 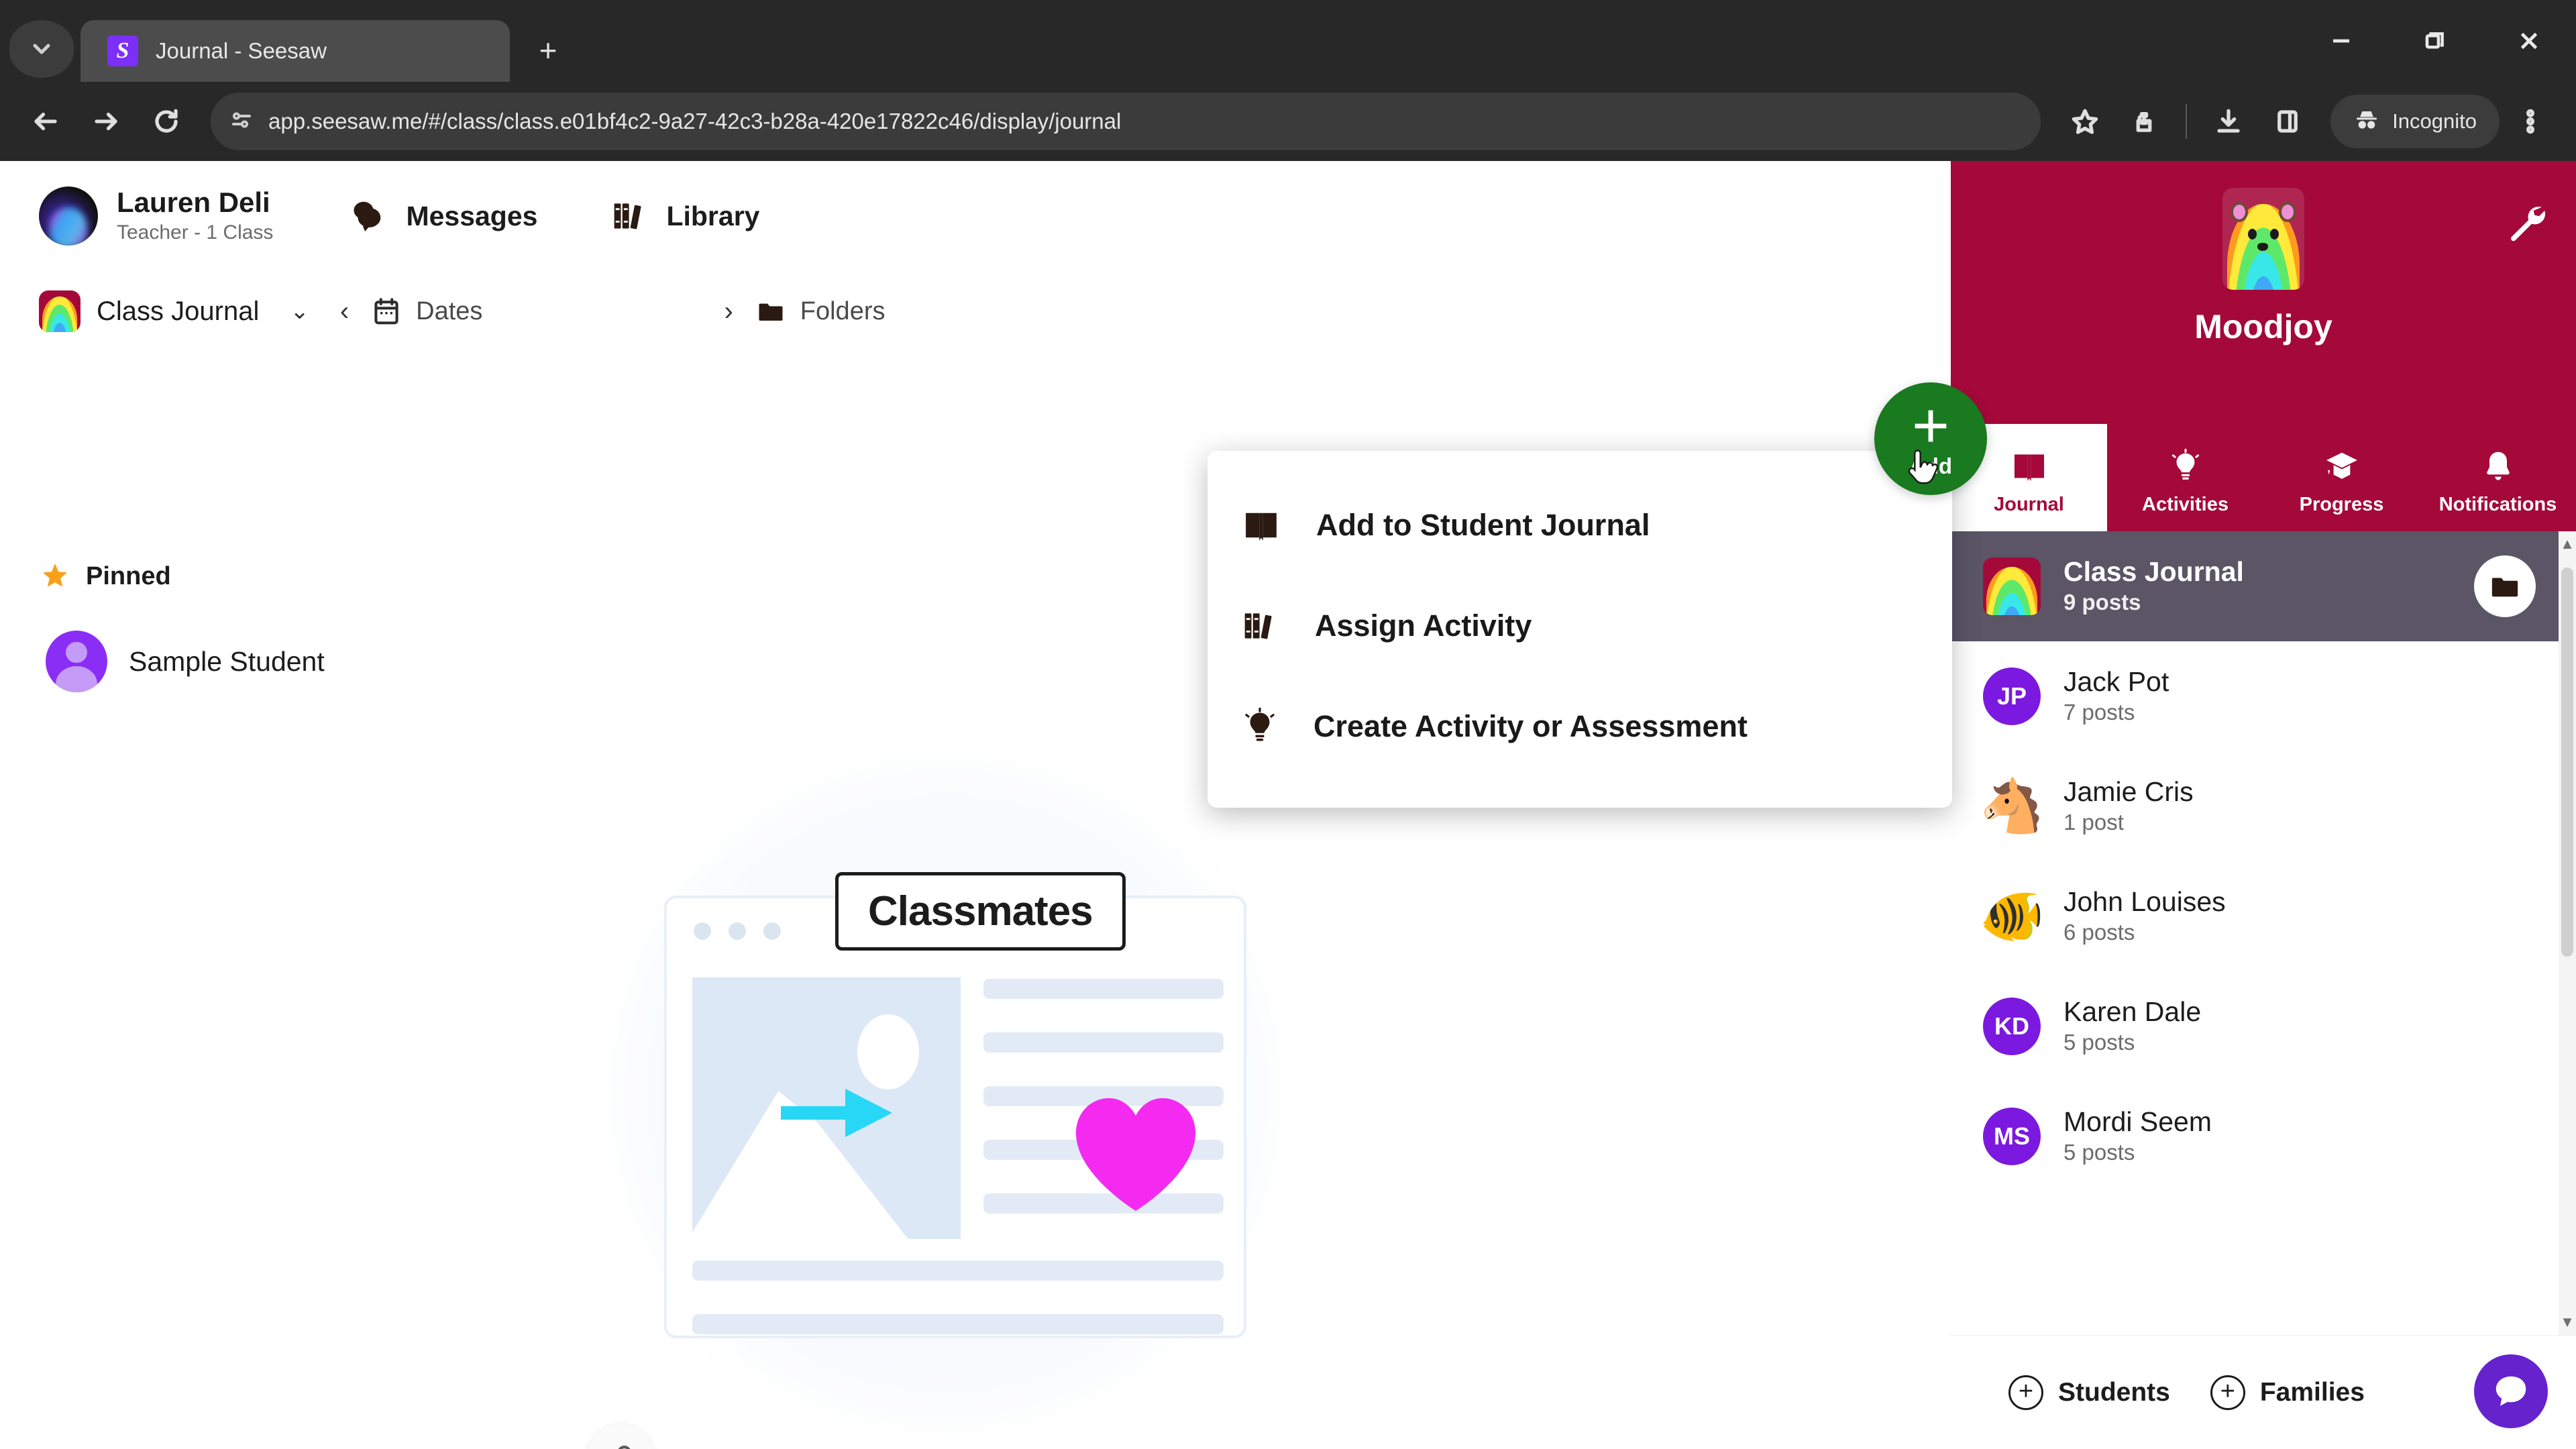 What do you see at coordinates (106, 121) in the screenshot?
I see `forward-arrow-icon` at bounding box center [106, 121].